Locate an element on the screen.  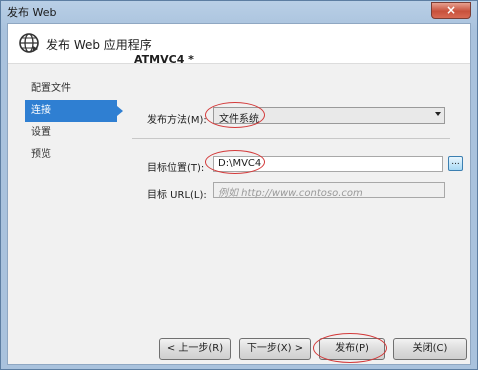
publish-method-label: 发布方法(M): is located at coordinates (177, 120).